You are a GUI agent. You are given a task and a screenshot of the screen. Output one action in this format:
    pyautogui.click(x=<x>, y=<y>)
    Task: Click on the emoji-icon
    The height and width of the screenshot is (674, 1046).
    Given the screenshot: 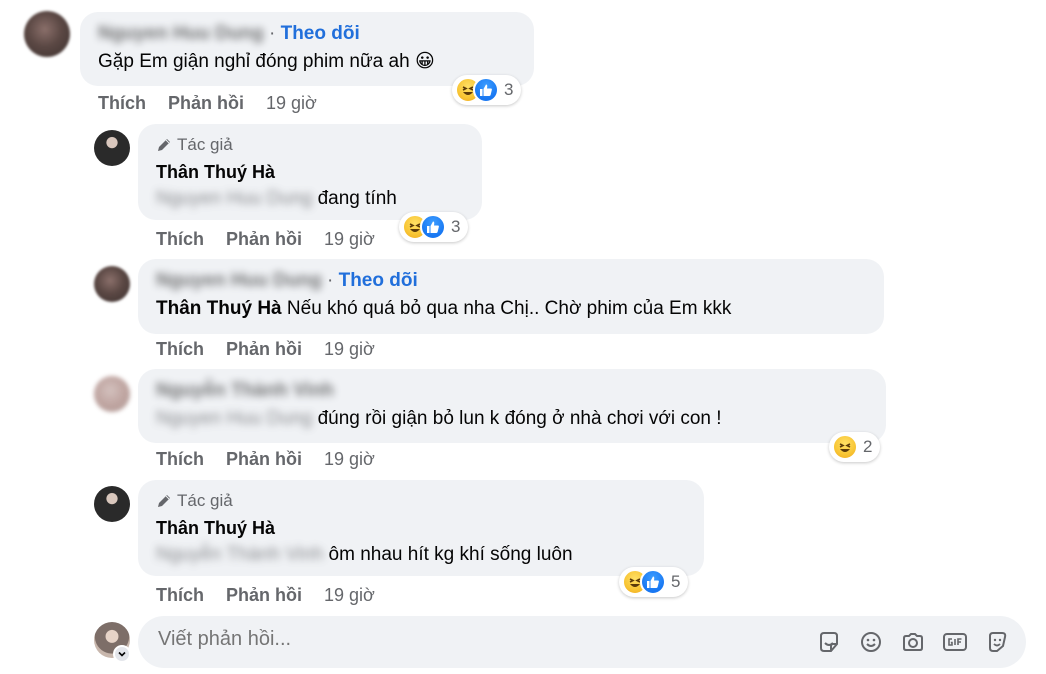 What is the action you would take?
    pyautogui.click(x=871, y=642)
    